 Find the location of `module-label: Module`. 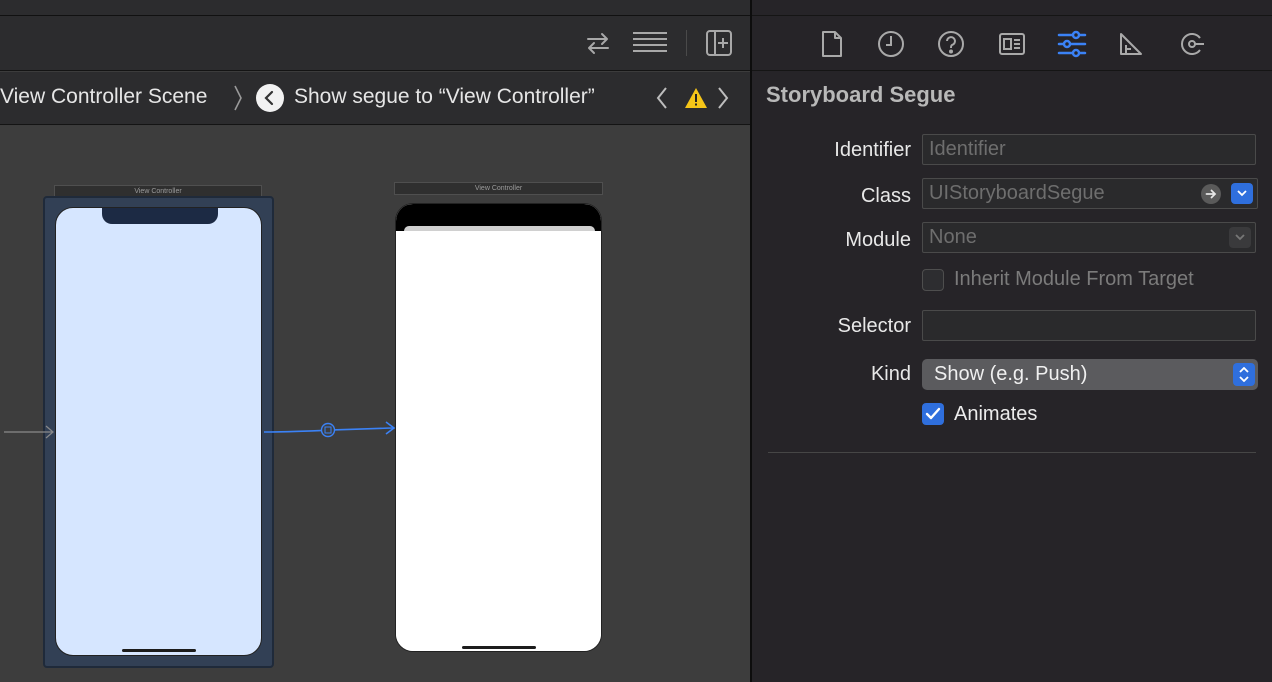

module-label: Module is located at coordinates (878, 240).